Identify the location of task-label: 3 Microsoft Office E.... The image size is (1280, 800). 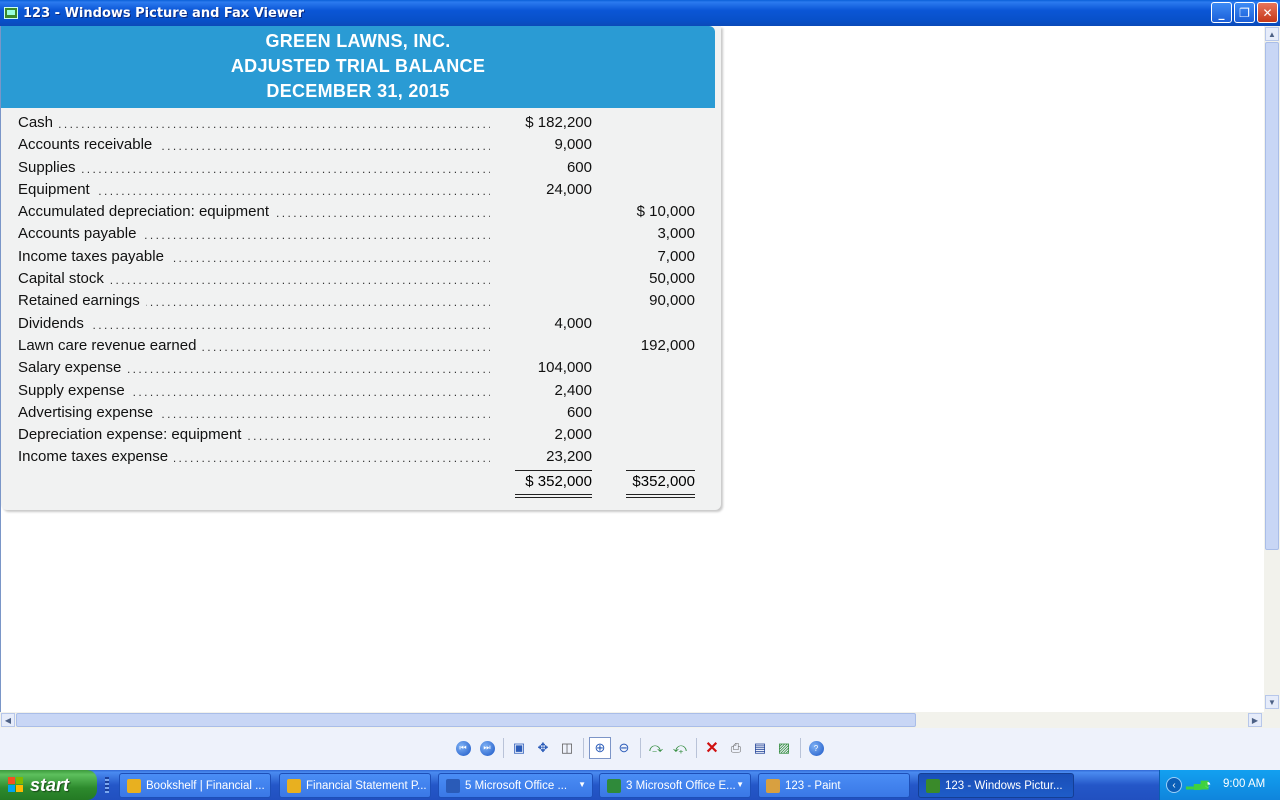
(681, 785).